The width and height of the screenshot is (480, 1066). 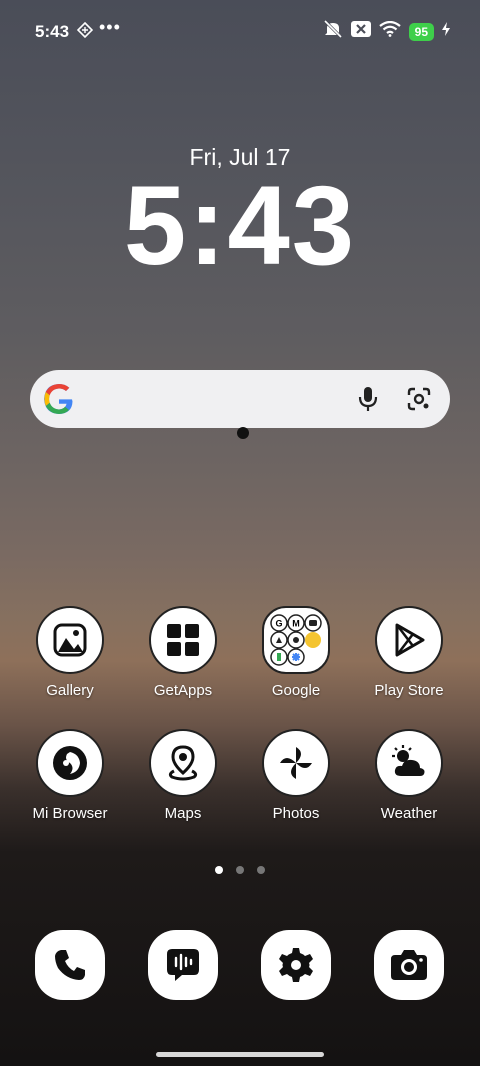 I want to click on play-store-icon, so click(x=409, y=640).